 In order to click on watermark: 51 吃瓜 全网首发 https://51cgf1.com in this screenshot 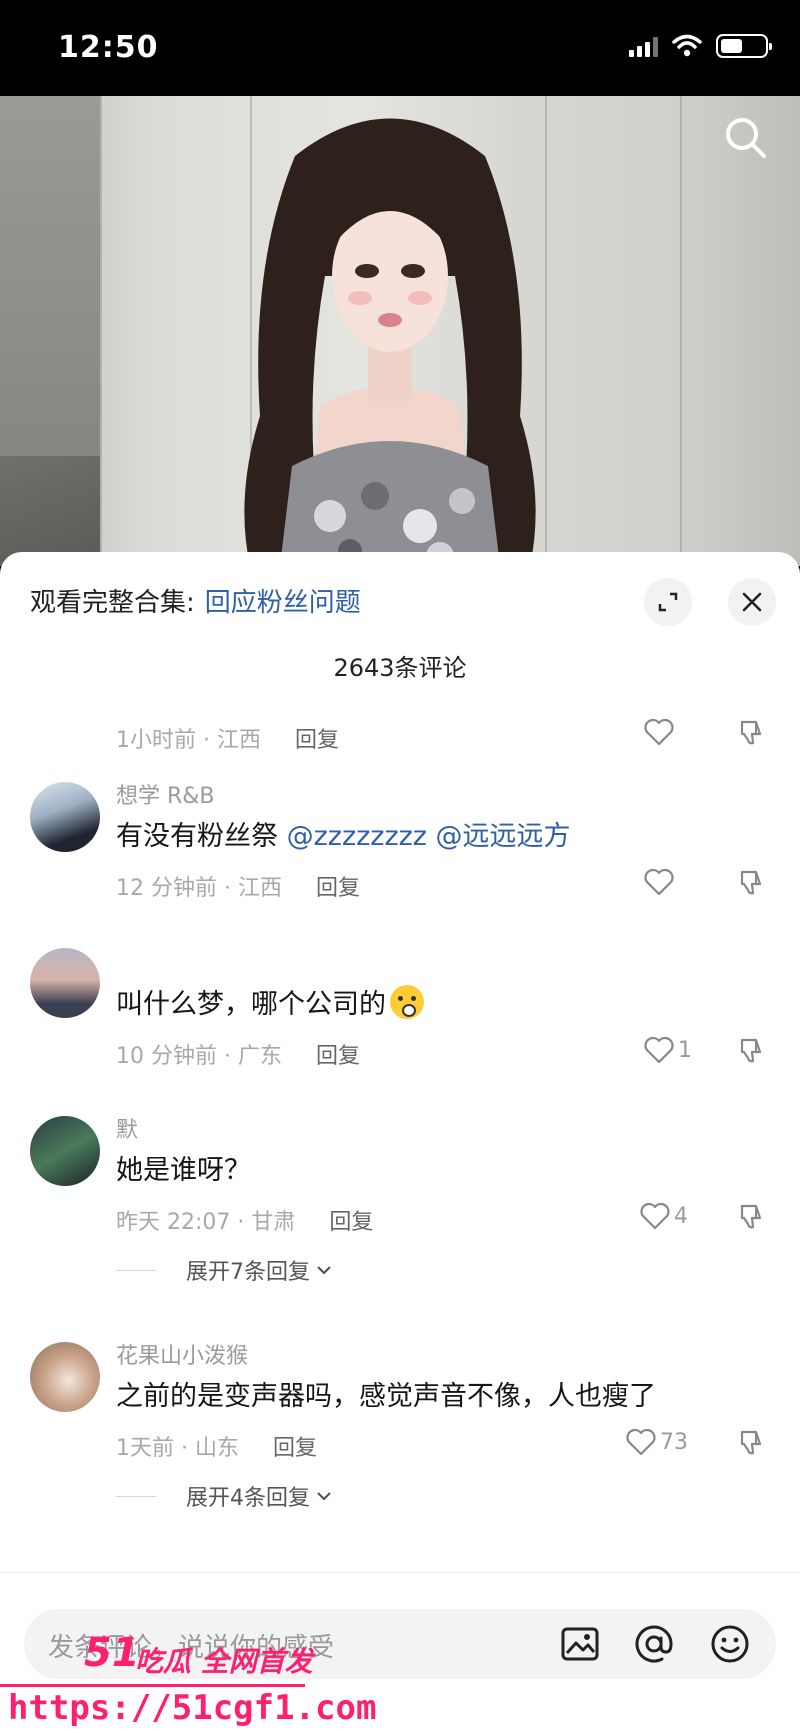, I will do `click(188, 1671)`.